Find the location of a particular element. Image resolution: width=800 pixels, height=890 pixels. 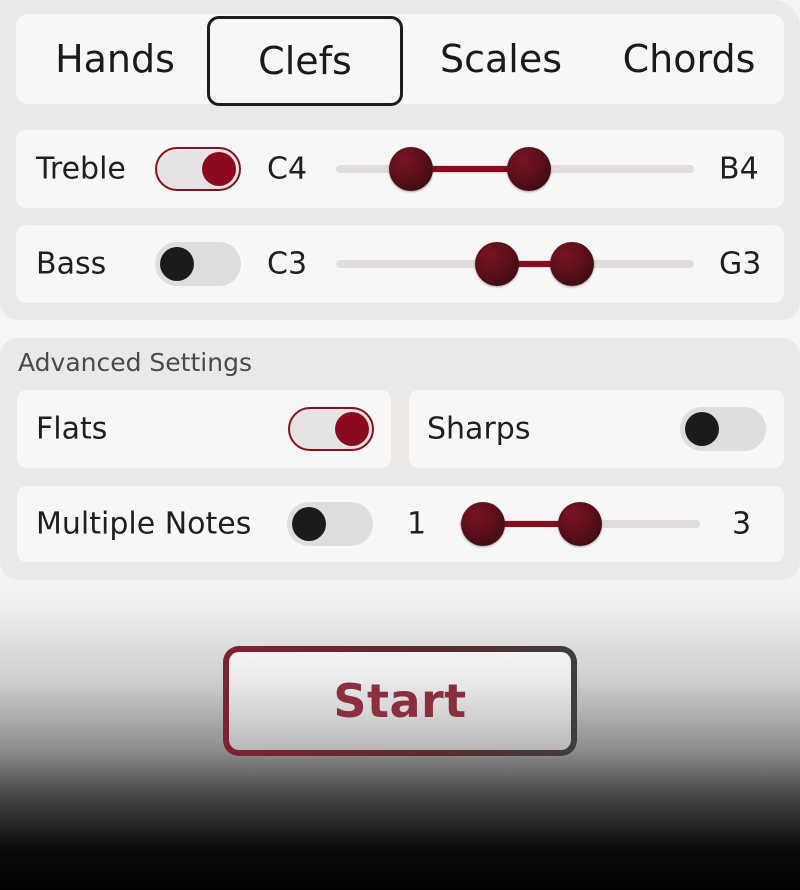

bass-high-handle is located at coordinates (572, 264).